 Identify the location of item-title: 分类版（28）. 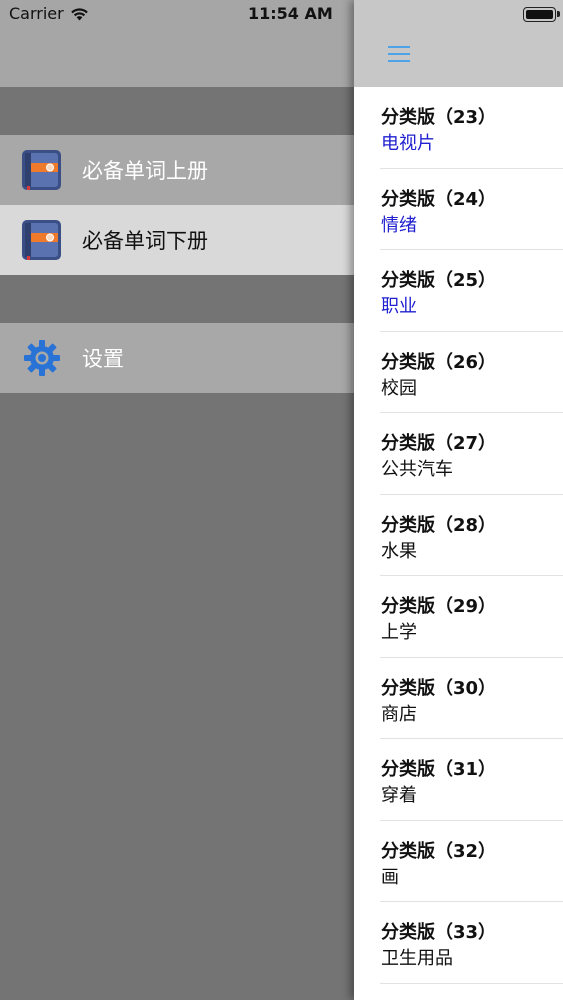
(439, 525).